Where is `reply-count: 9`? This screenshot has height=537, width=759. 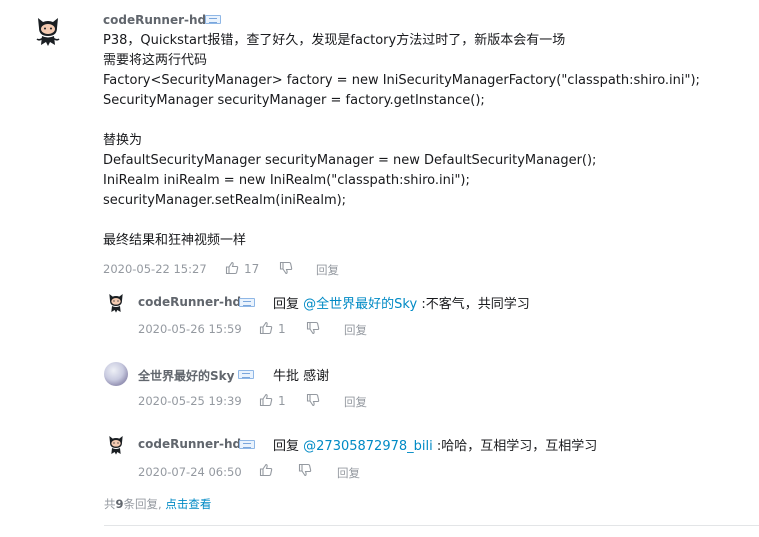
reply-count: 9 is located at coordinates (119, 504).